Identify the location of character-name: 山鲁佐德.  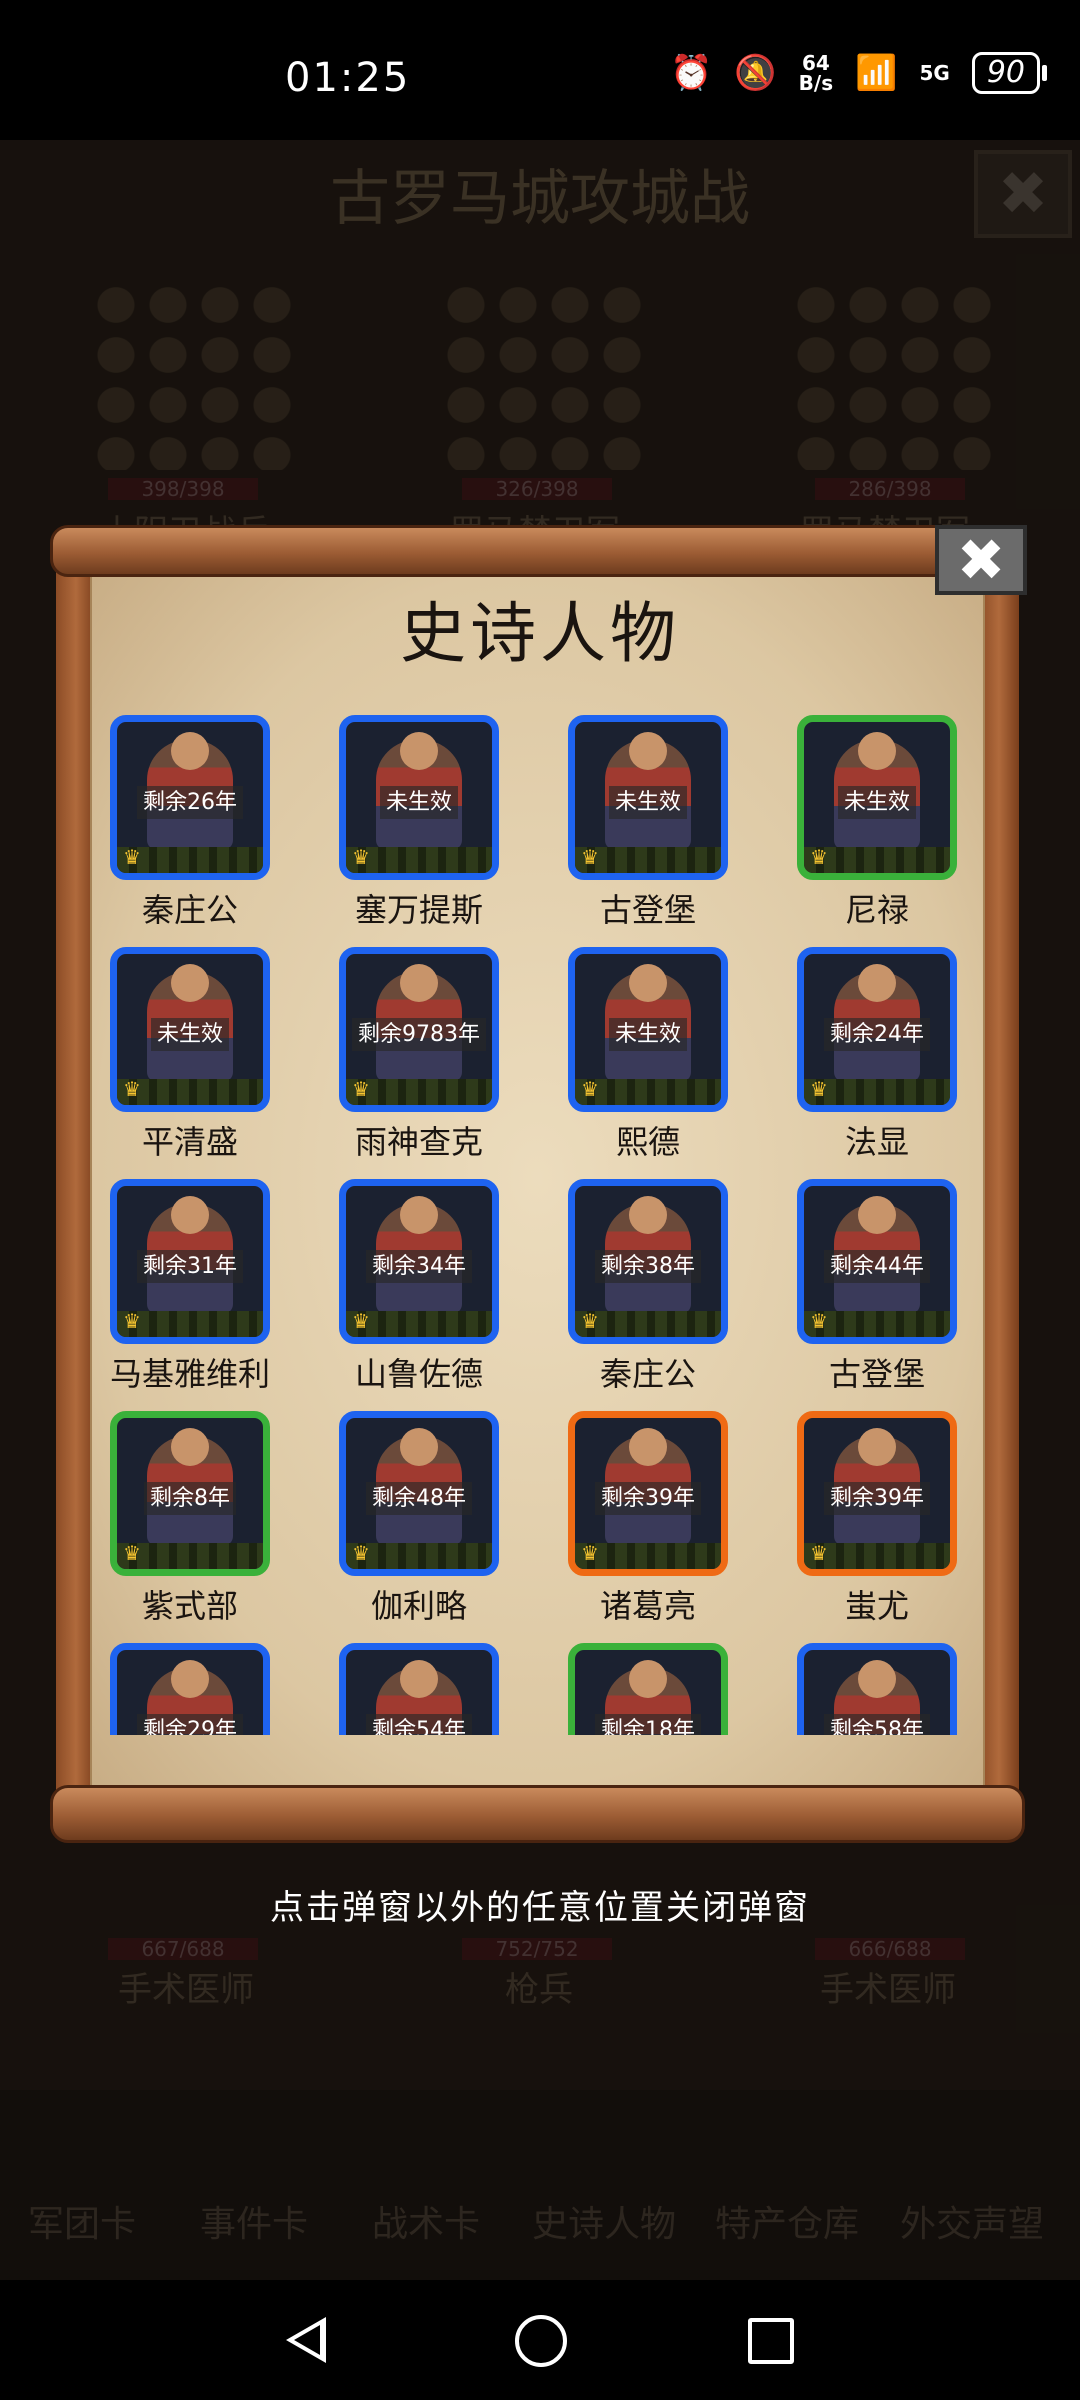
(418, 1374).